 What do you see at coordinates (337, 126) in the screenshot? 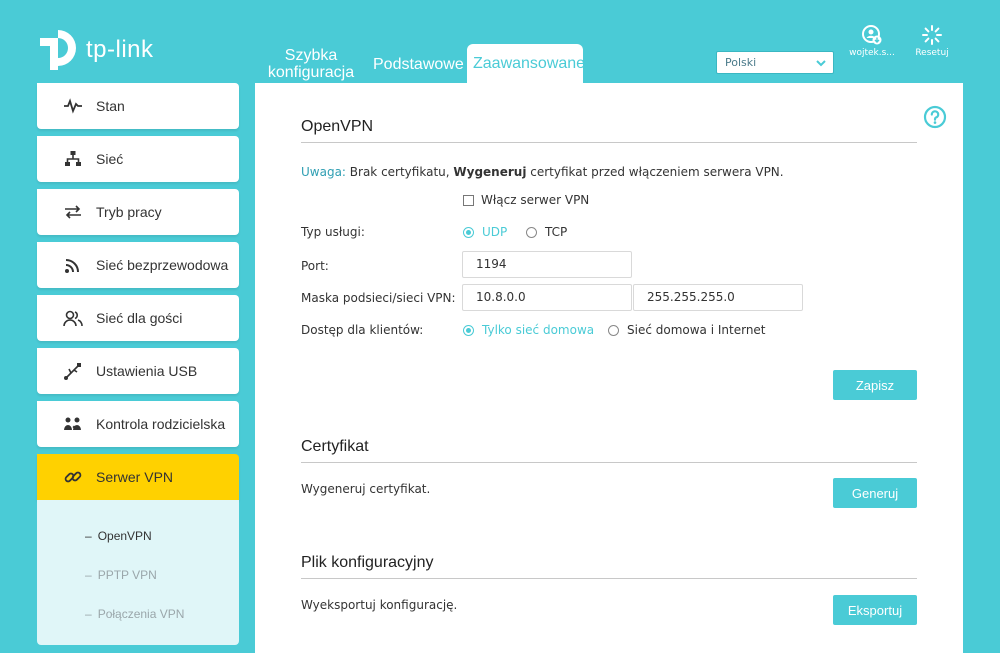
I see `openvpn-section-title: OpenVPN` at bounding box center [337, 126].